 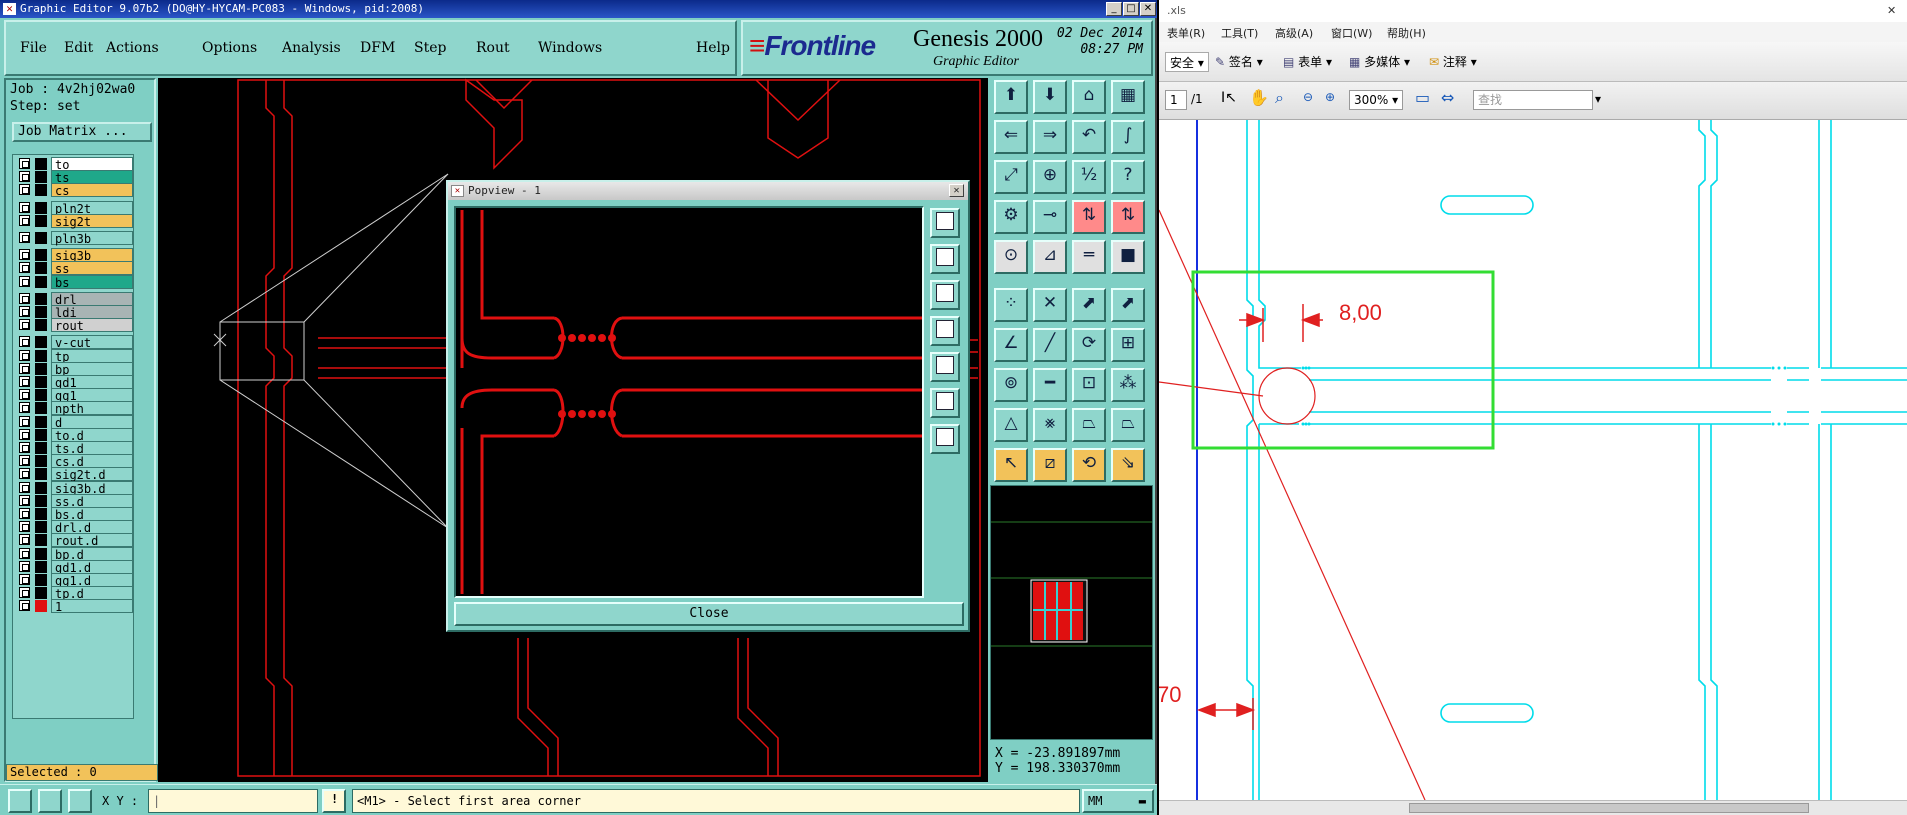 I want to click on page-input: 1, so click(x=1176, y=100).